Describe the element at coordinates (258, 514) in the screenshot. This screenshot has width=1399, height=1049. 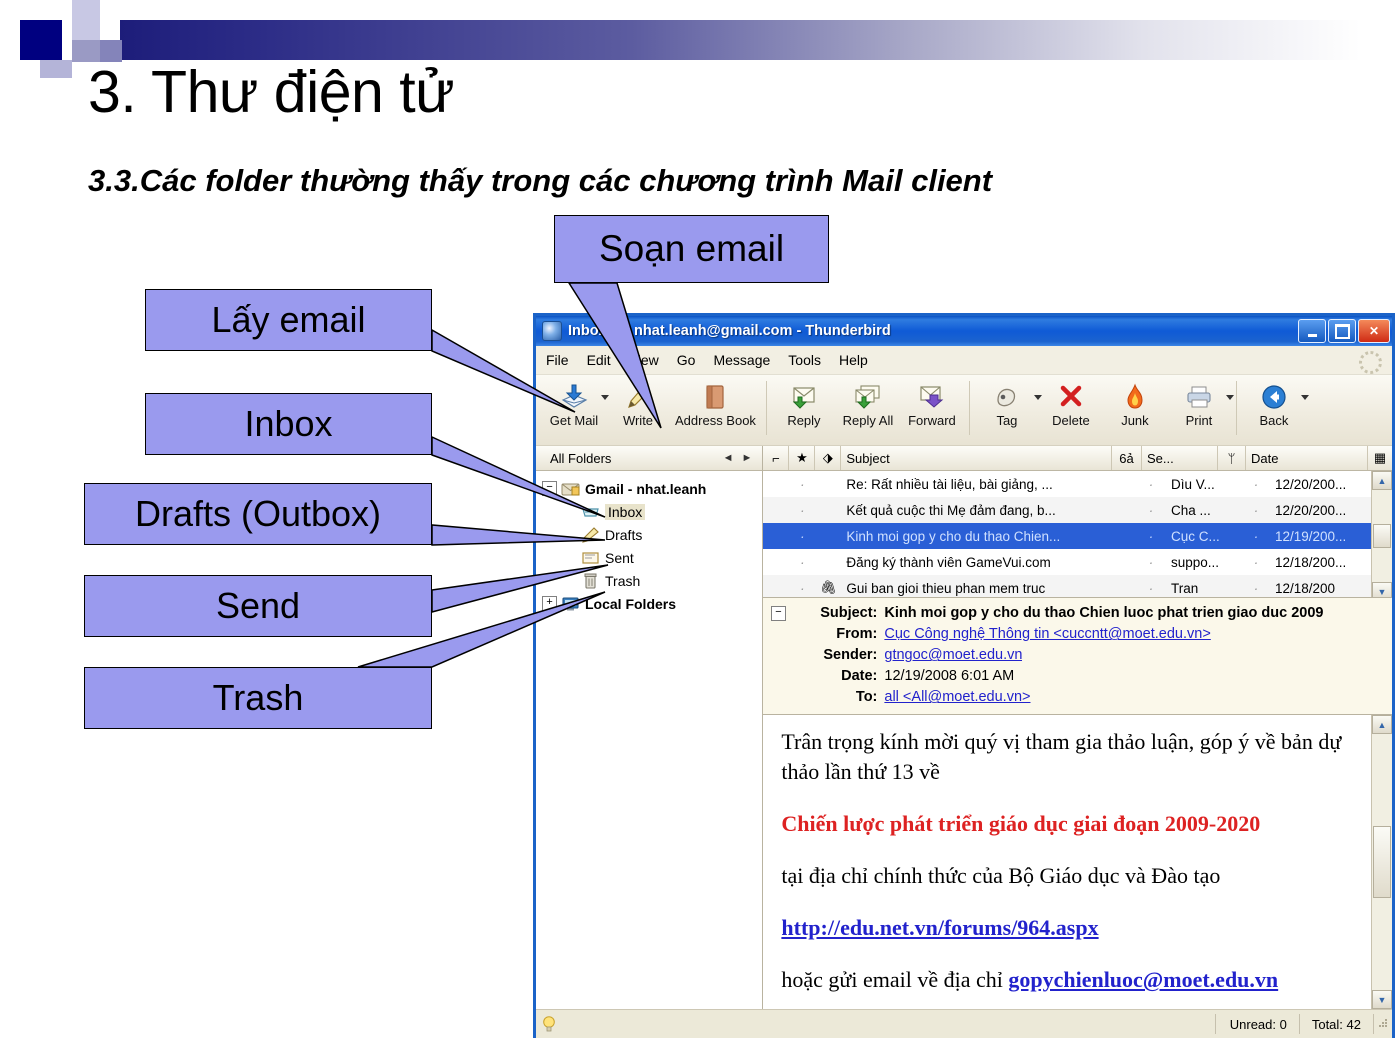
I see `callout-drafts: Drafts (Outbox)` at that location.